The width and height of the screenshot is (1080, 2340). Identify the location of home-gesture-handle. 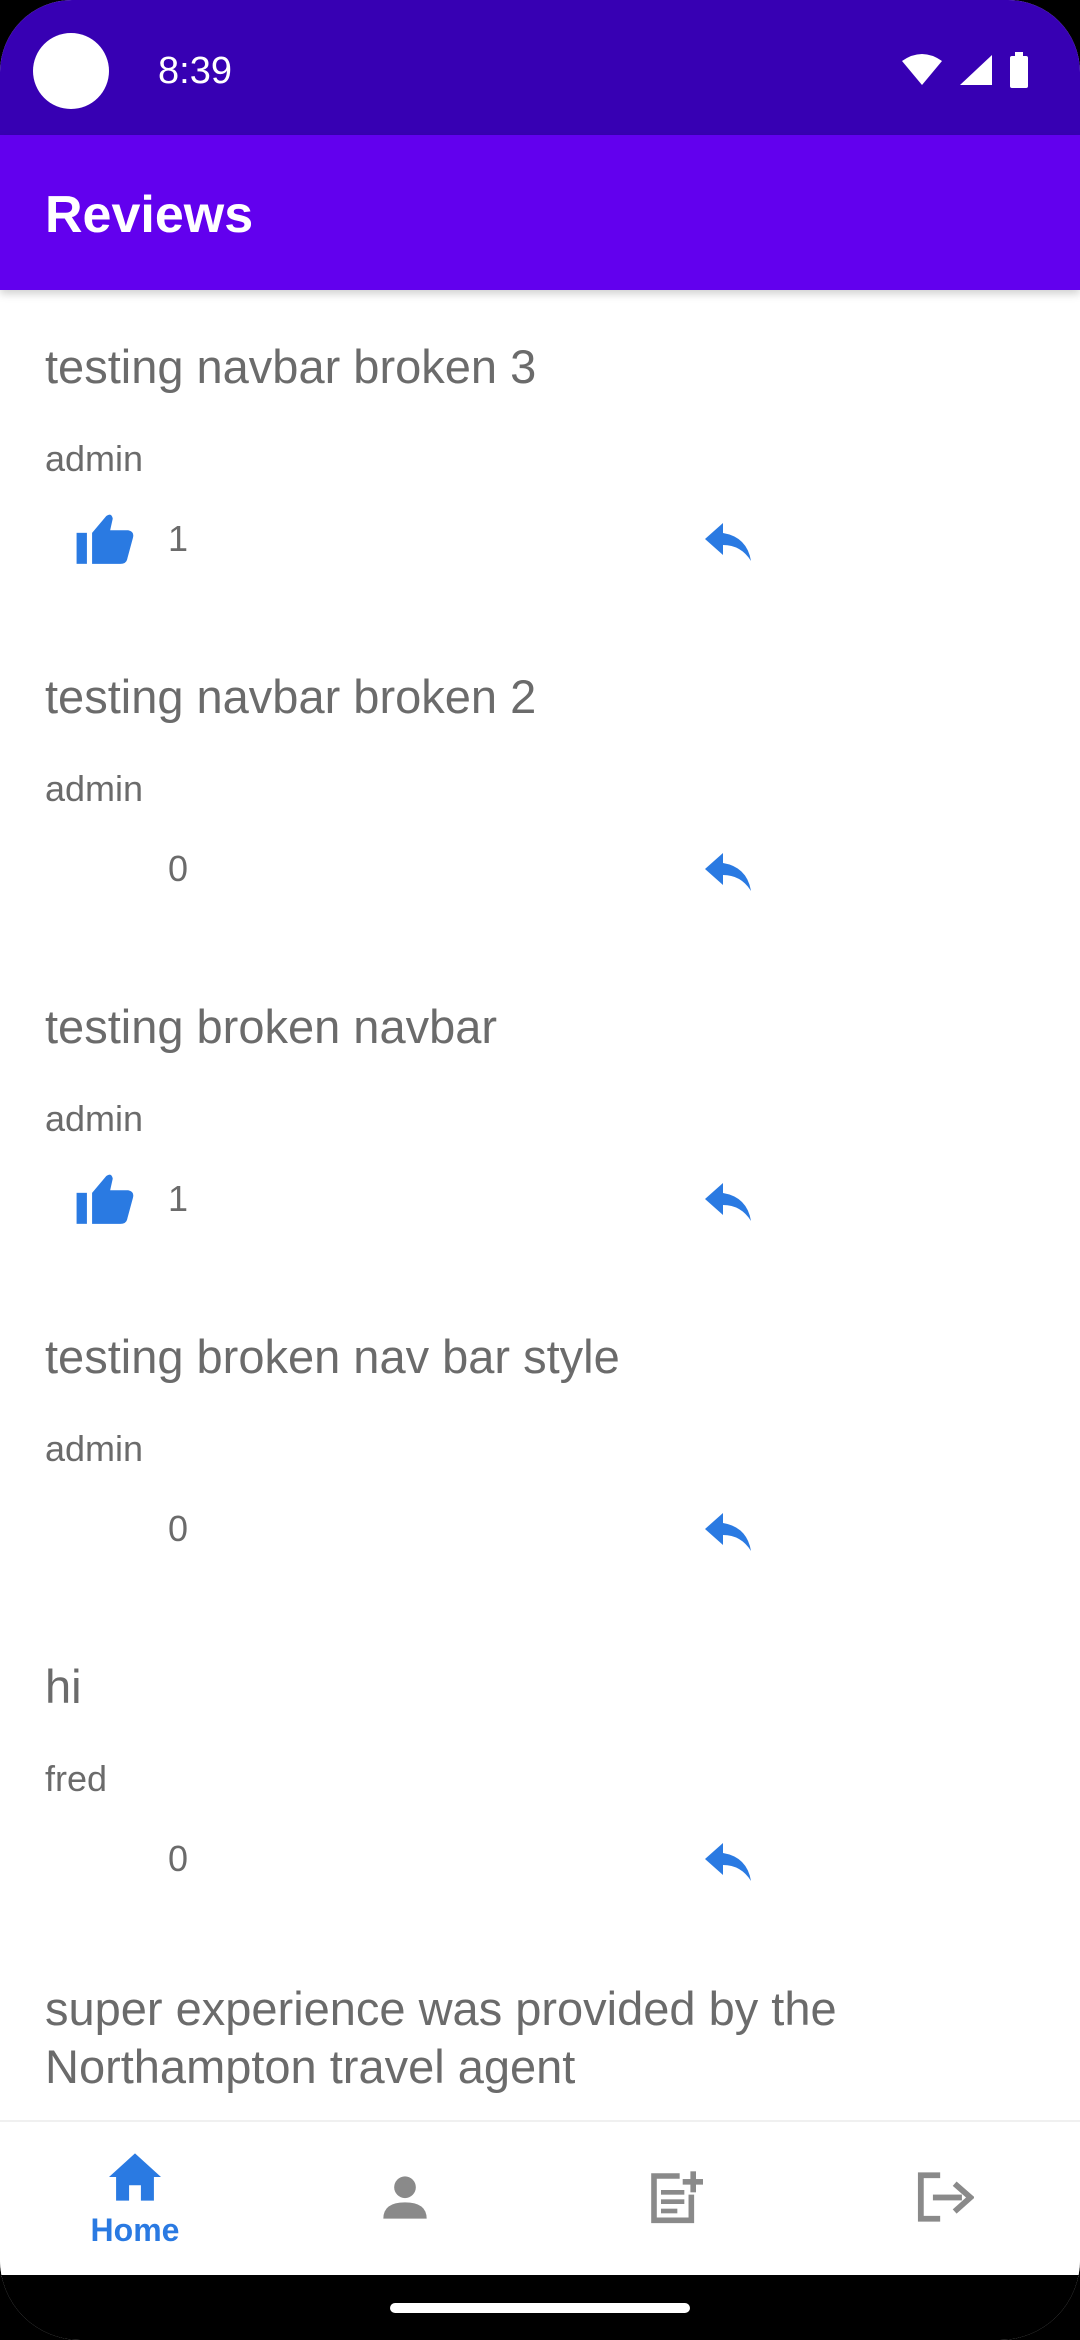
(540, 2308).